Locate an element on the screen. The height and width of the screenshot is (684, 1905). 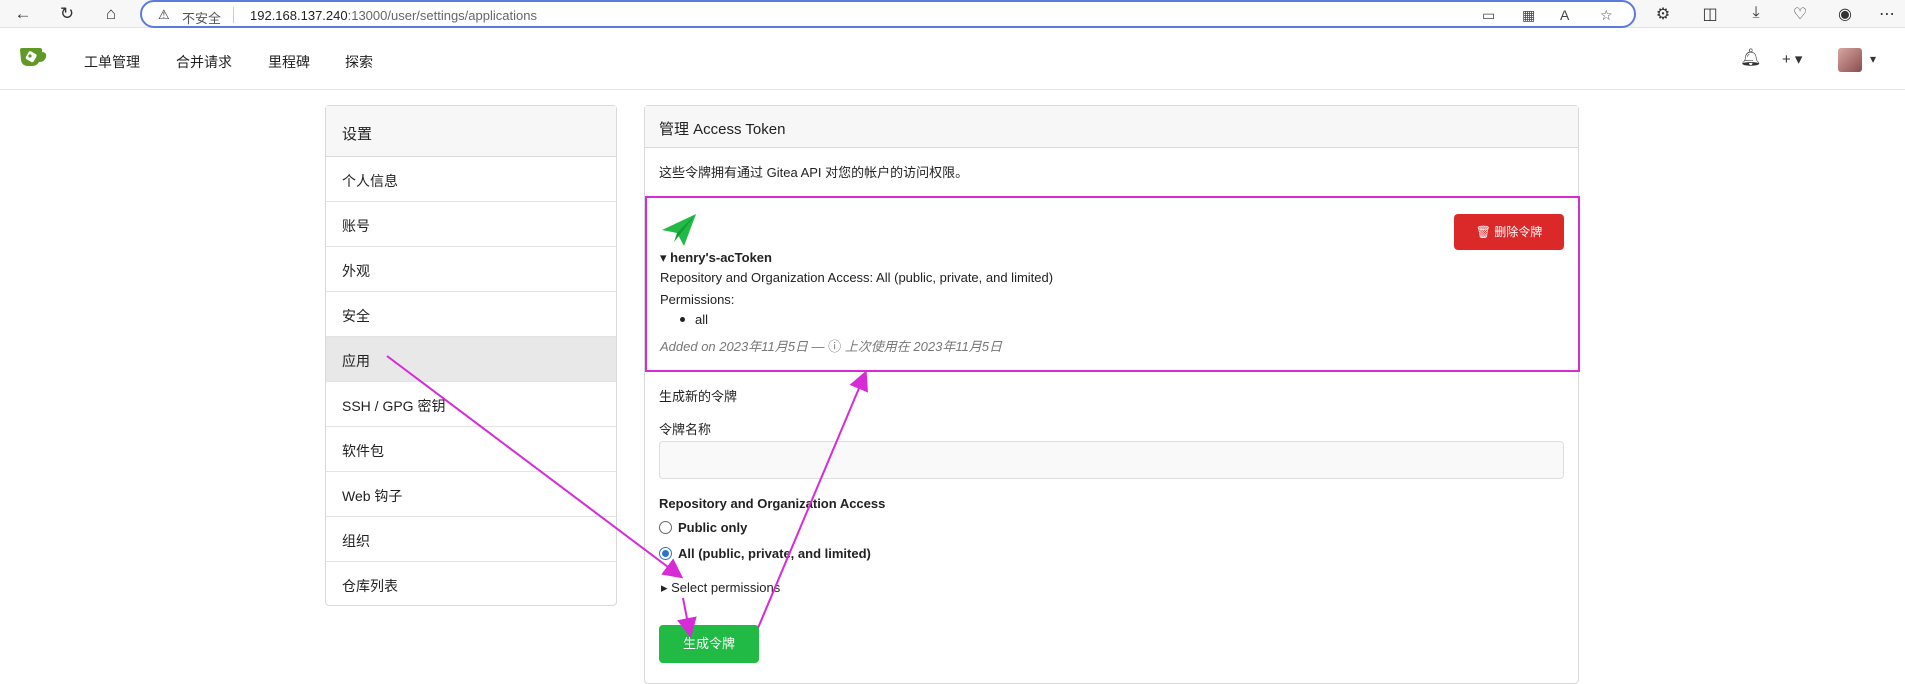
token-name-label: 令牌名称 is located at coordinates (685, 429).